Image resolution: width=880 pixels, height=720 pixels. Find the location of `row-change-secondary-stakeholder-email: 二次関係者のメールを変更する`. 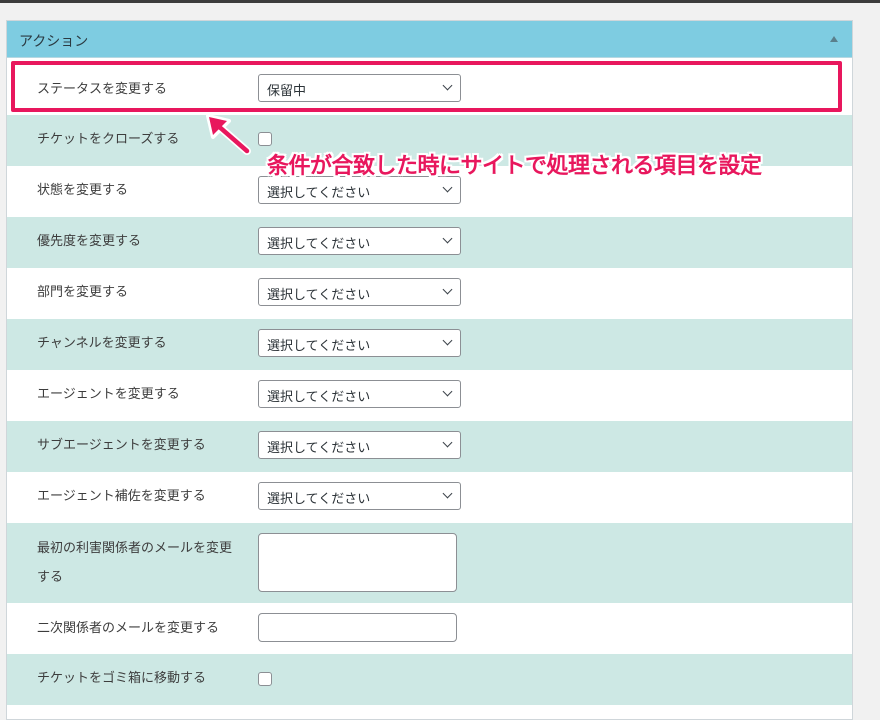

row-change-secondary-stakeholder-email: 二次関係者のメールを変更する is located at coordinates (429, 628).